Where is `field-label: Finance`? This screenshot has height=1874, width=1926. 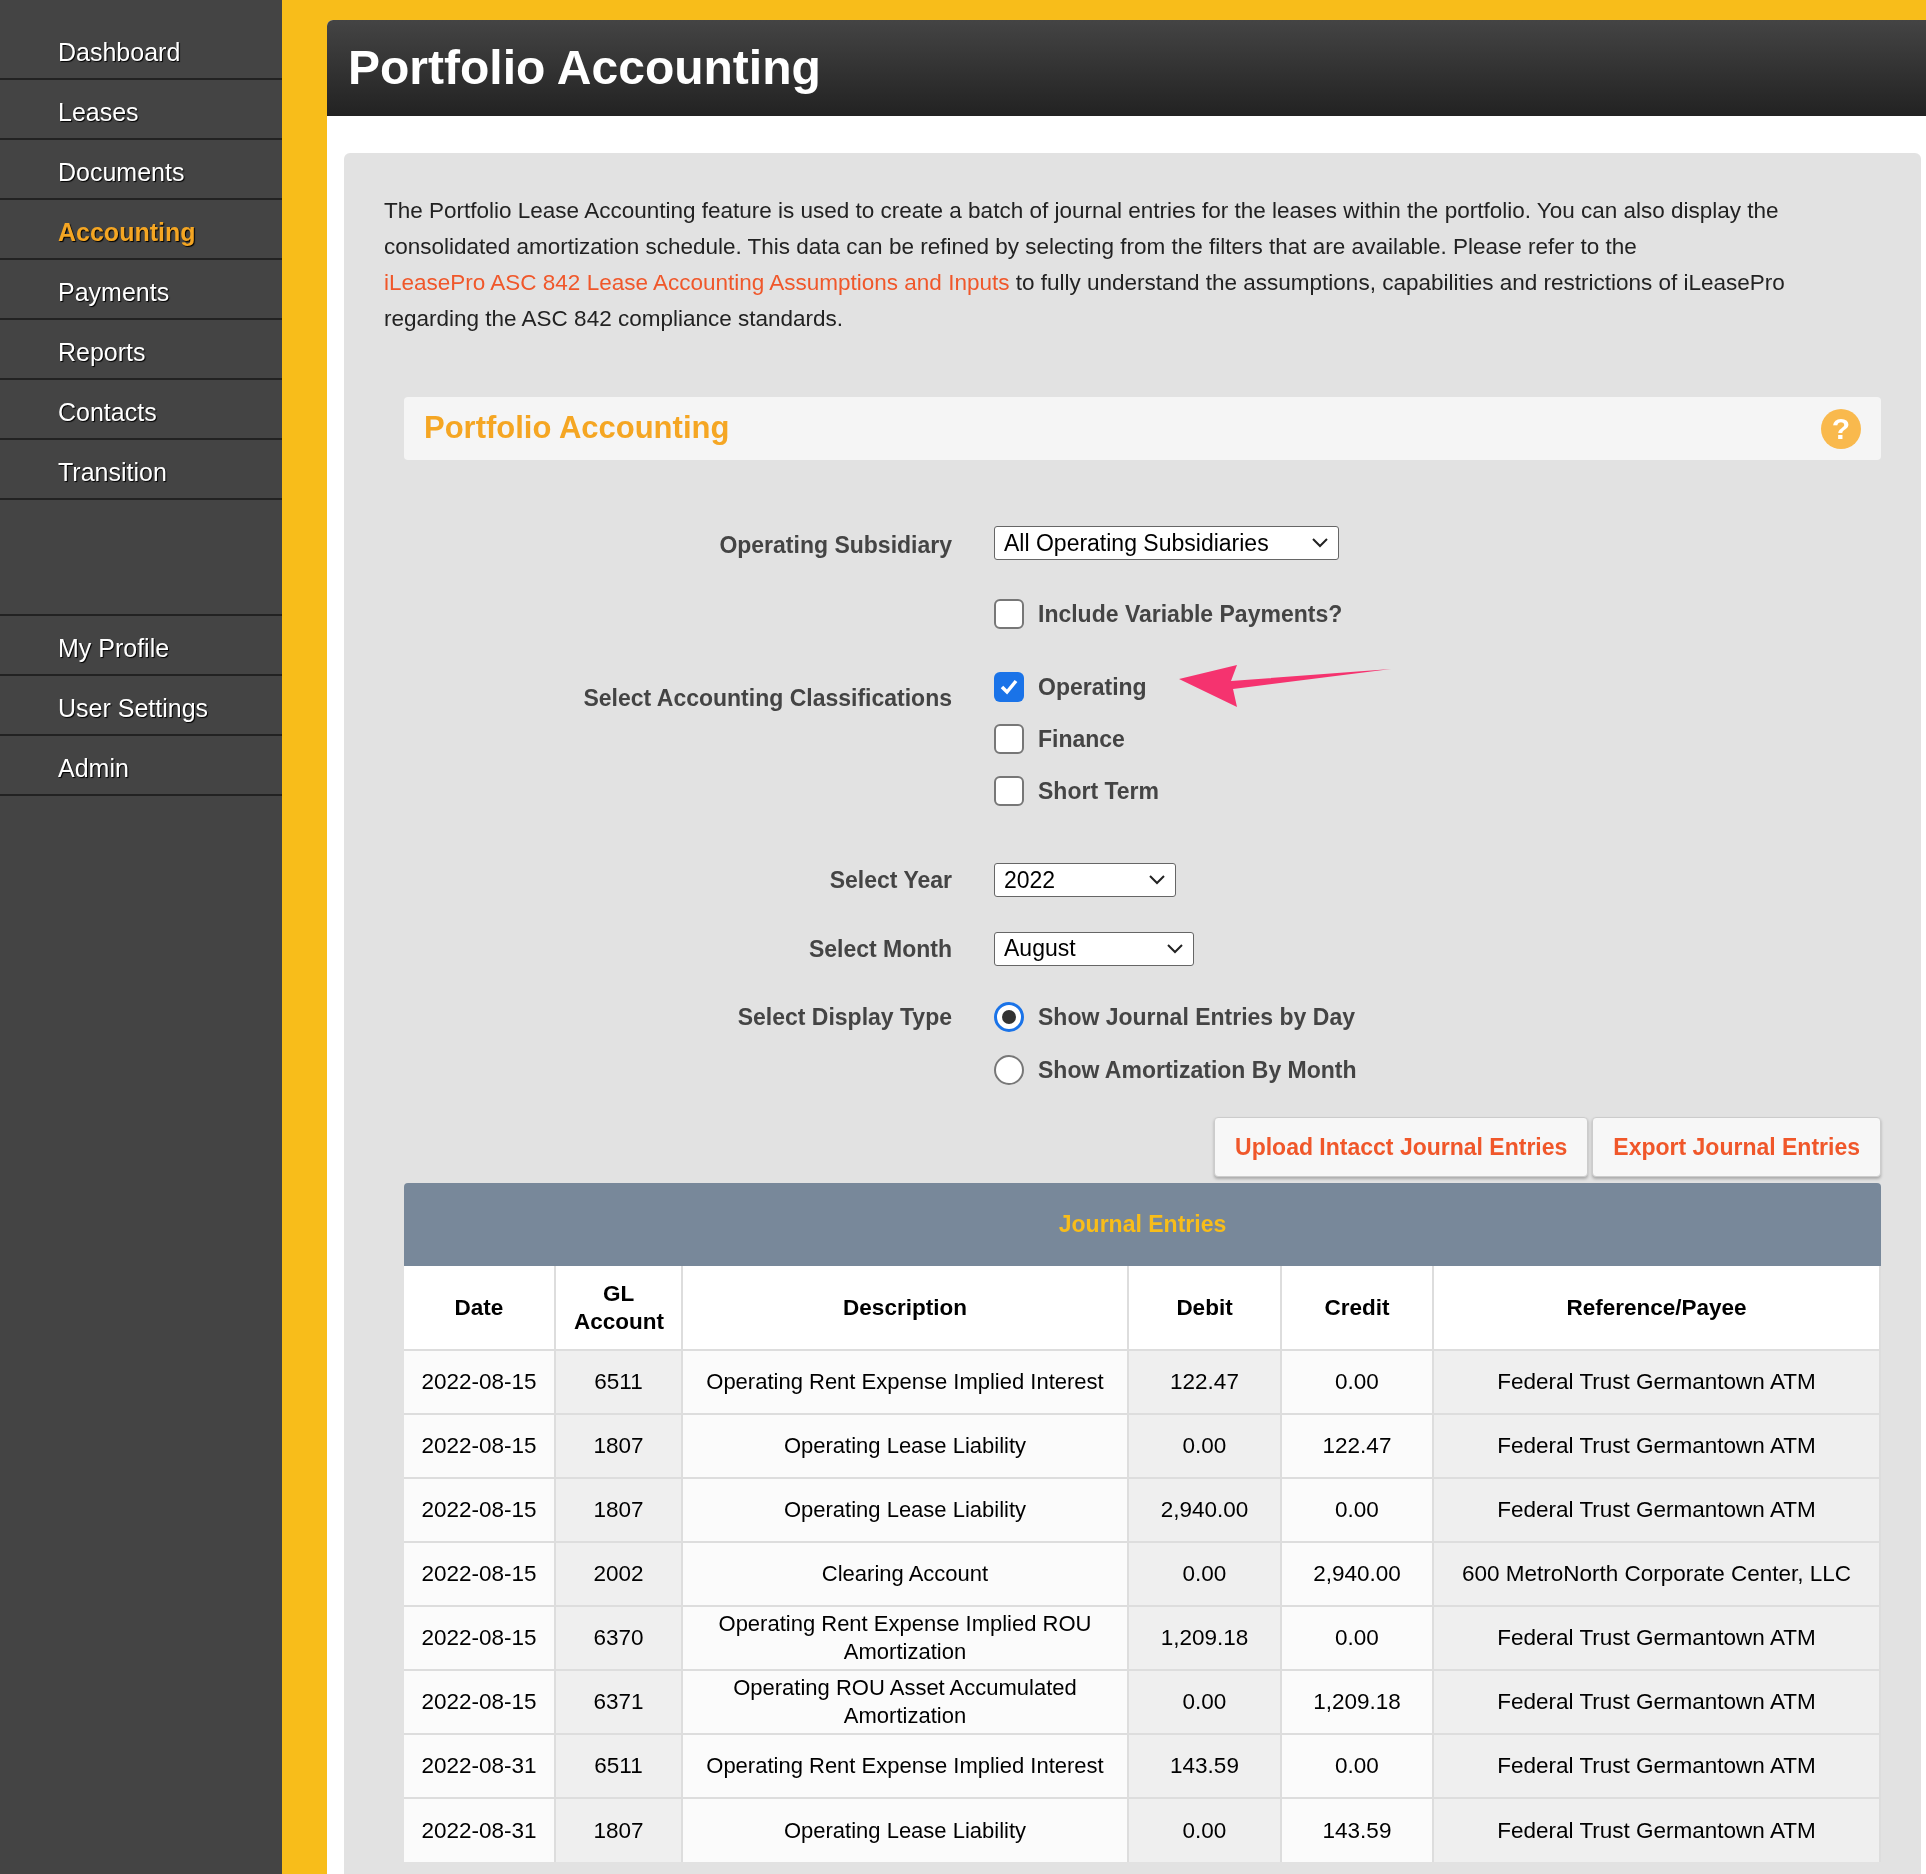
field-label: Finance is located at coordinates (1081, 739).